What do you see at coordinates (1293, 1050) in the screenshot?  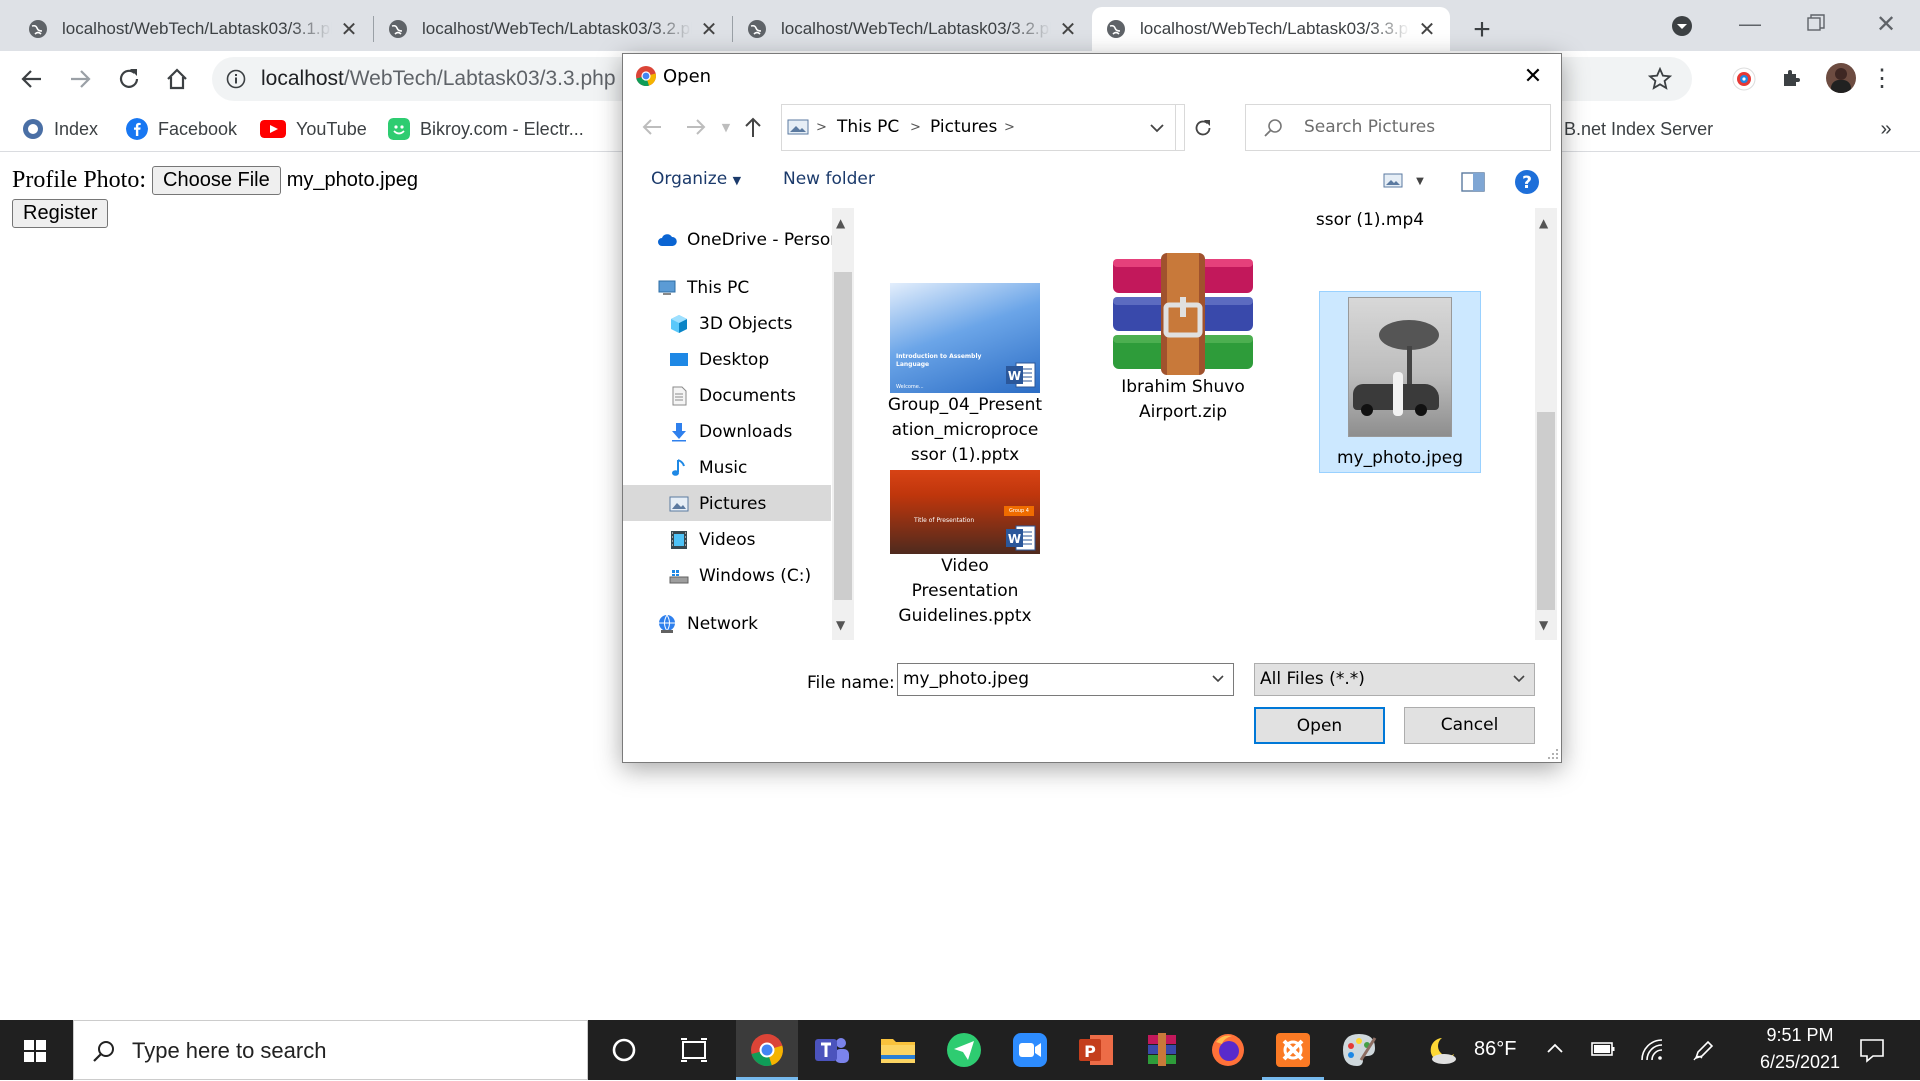 I see `xampp-icon` at bounding box center [1293, 1050].